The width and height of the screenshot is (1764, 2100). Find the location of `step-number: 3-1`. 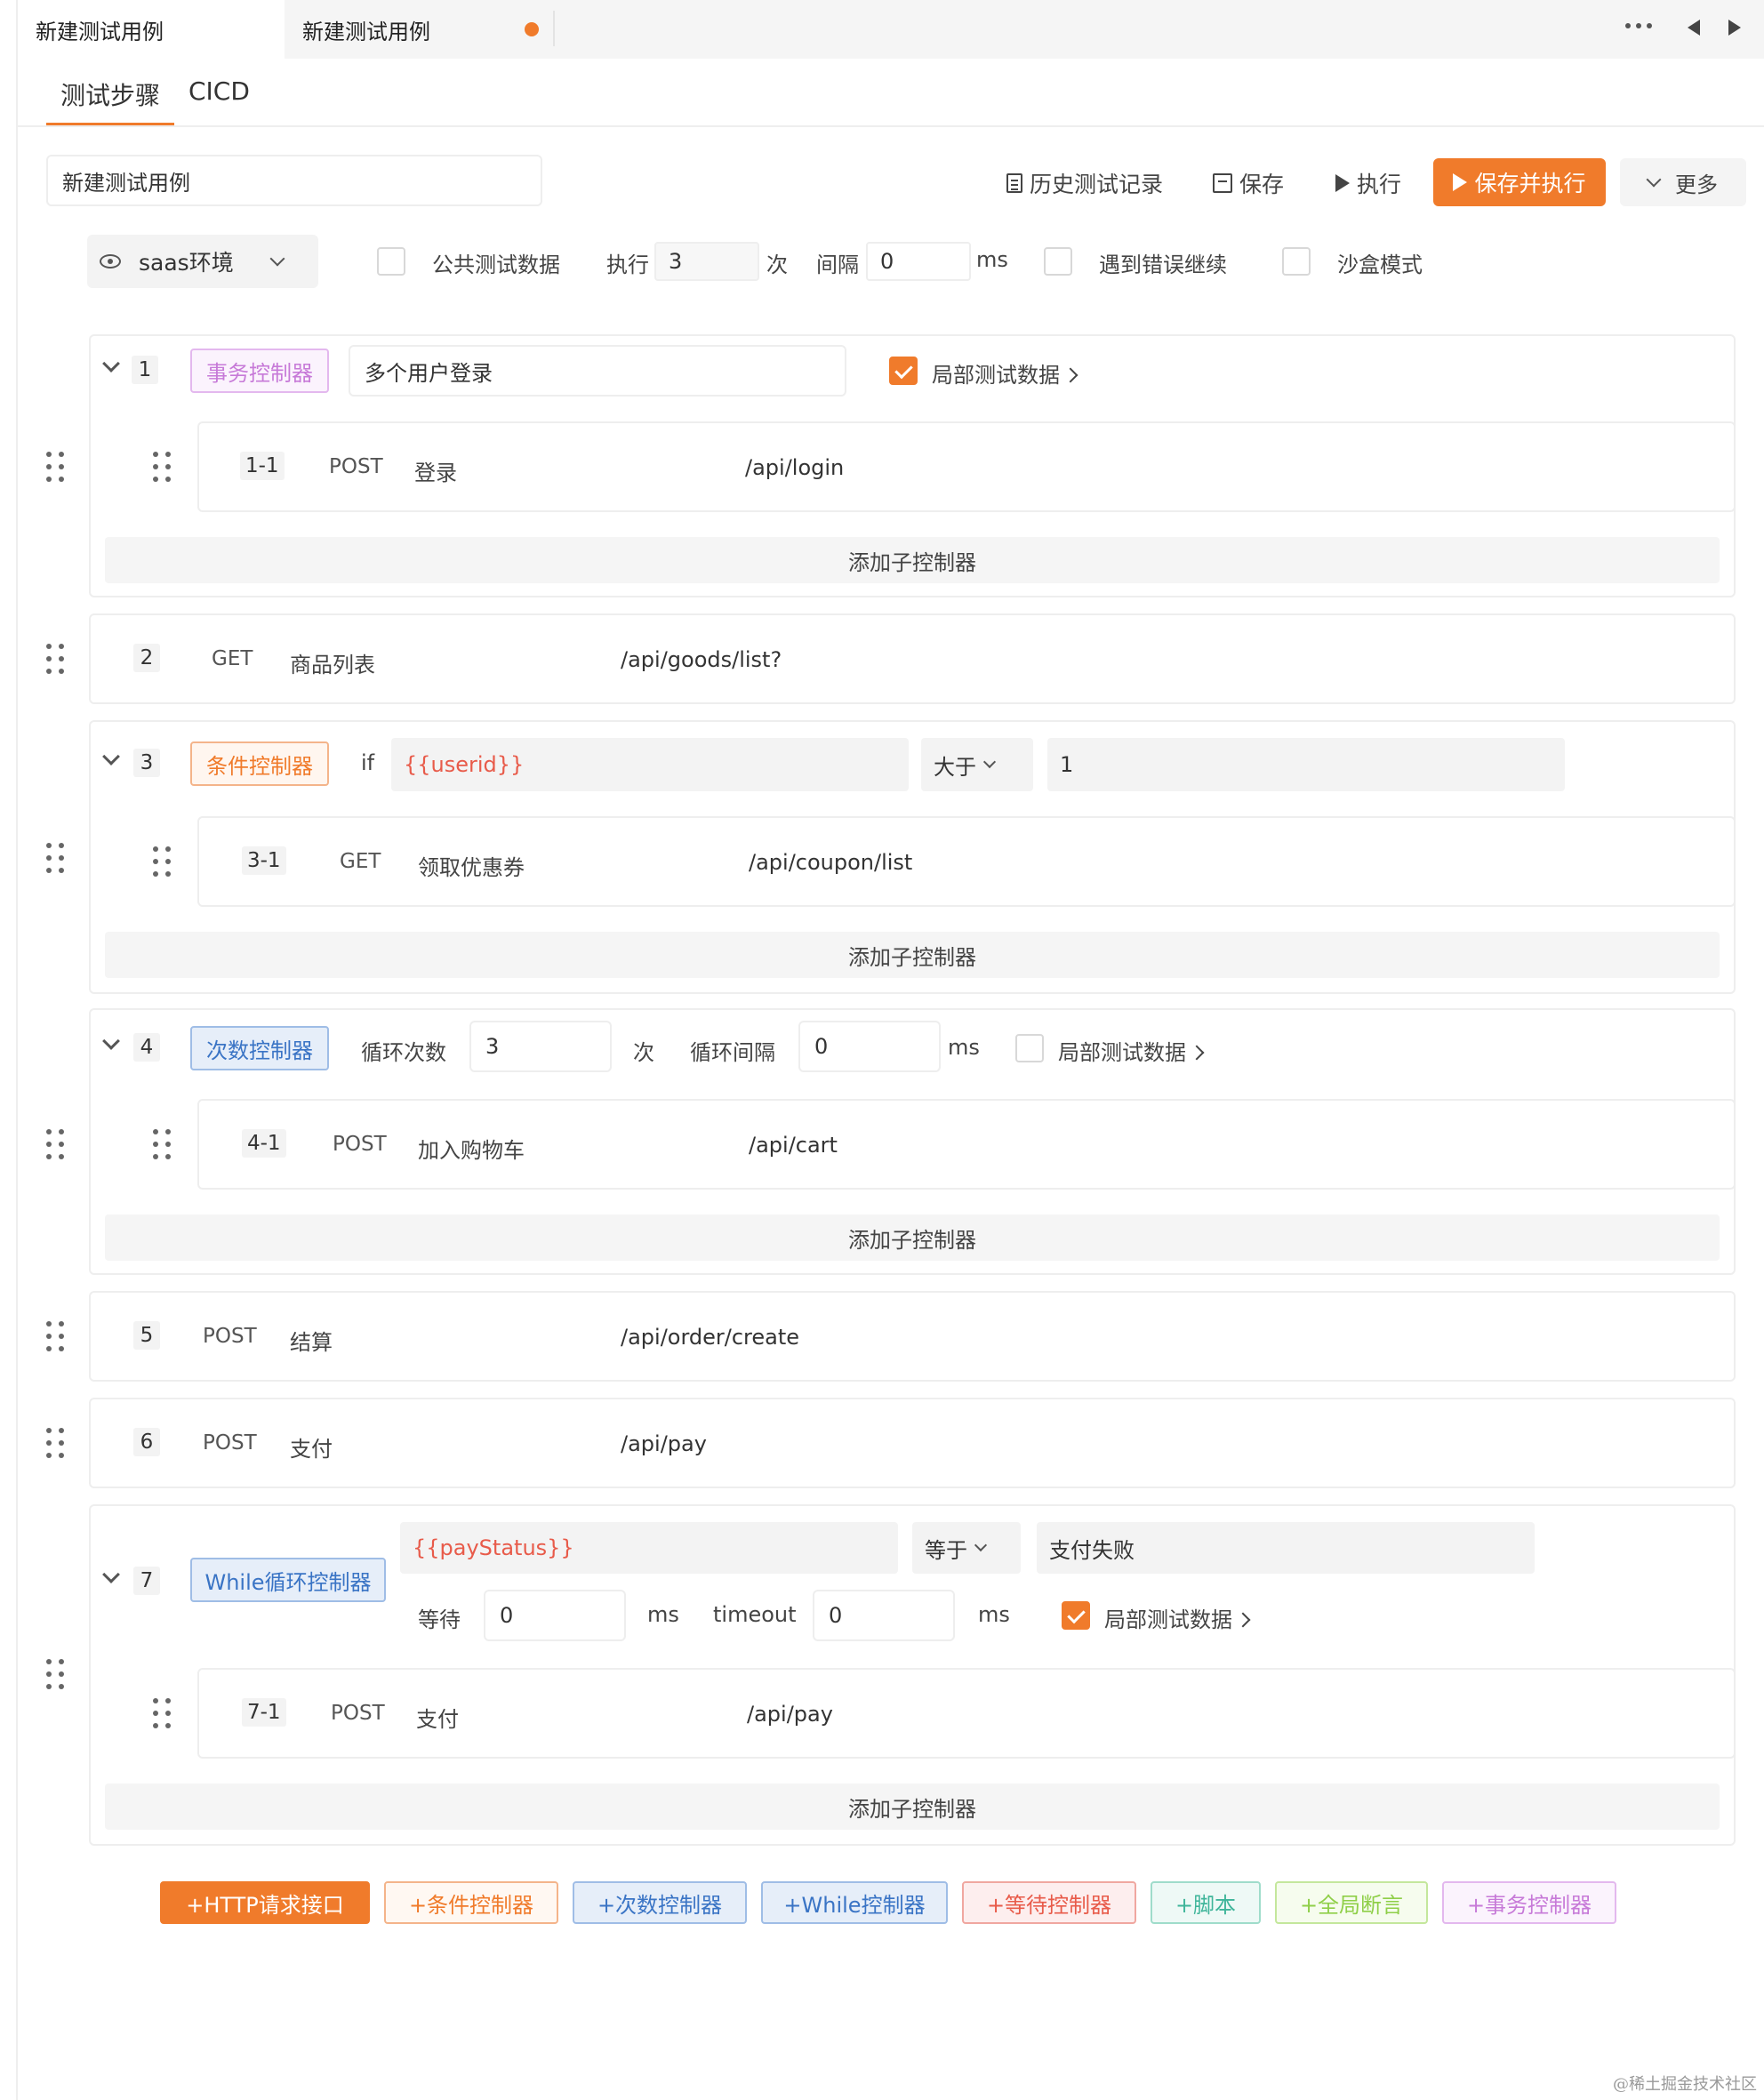

step-number: 3-1 is located at coordinates (264, 860).